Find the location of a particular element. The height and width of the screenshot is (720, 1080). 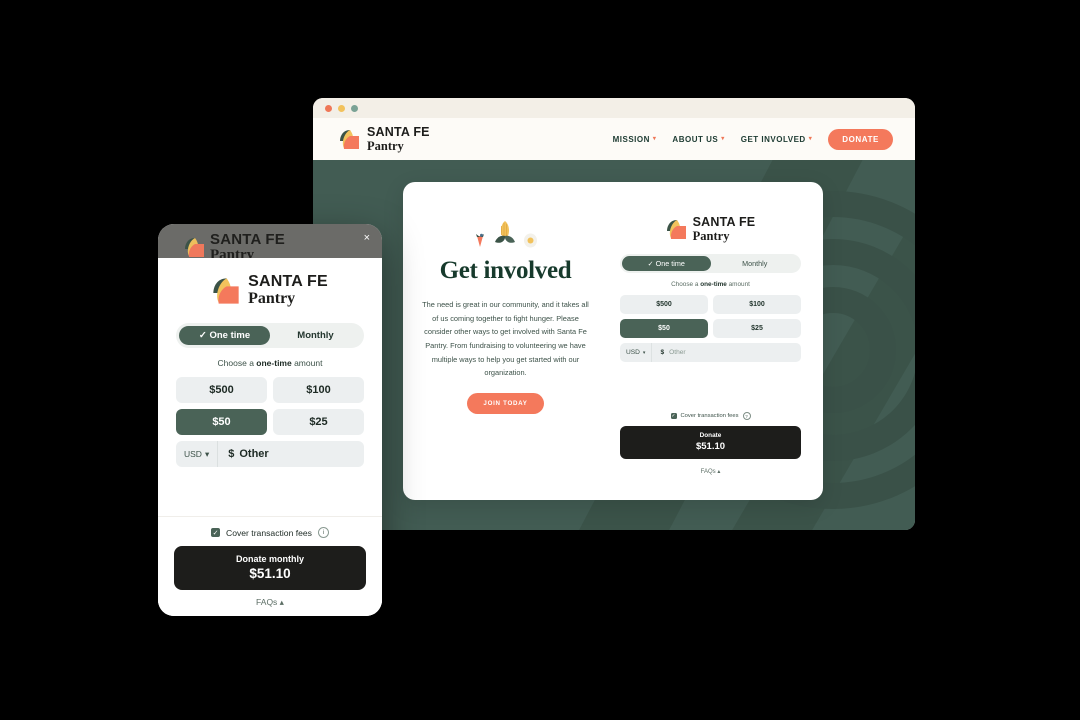

donate-submit-button: Donate $51.10 is located at coordinates (710, 442).